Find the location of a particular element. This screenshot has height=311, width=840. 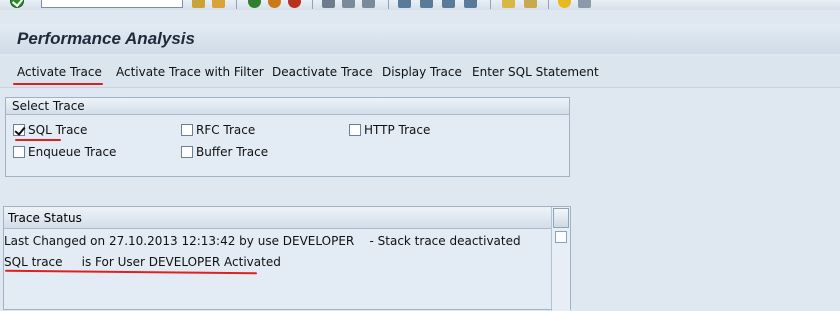

sql-trace-checkbox is located at coordinates (19, 130).